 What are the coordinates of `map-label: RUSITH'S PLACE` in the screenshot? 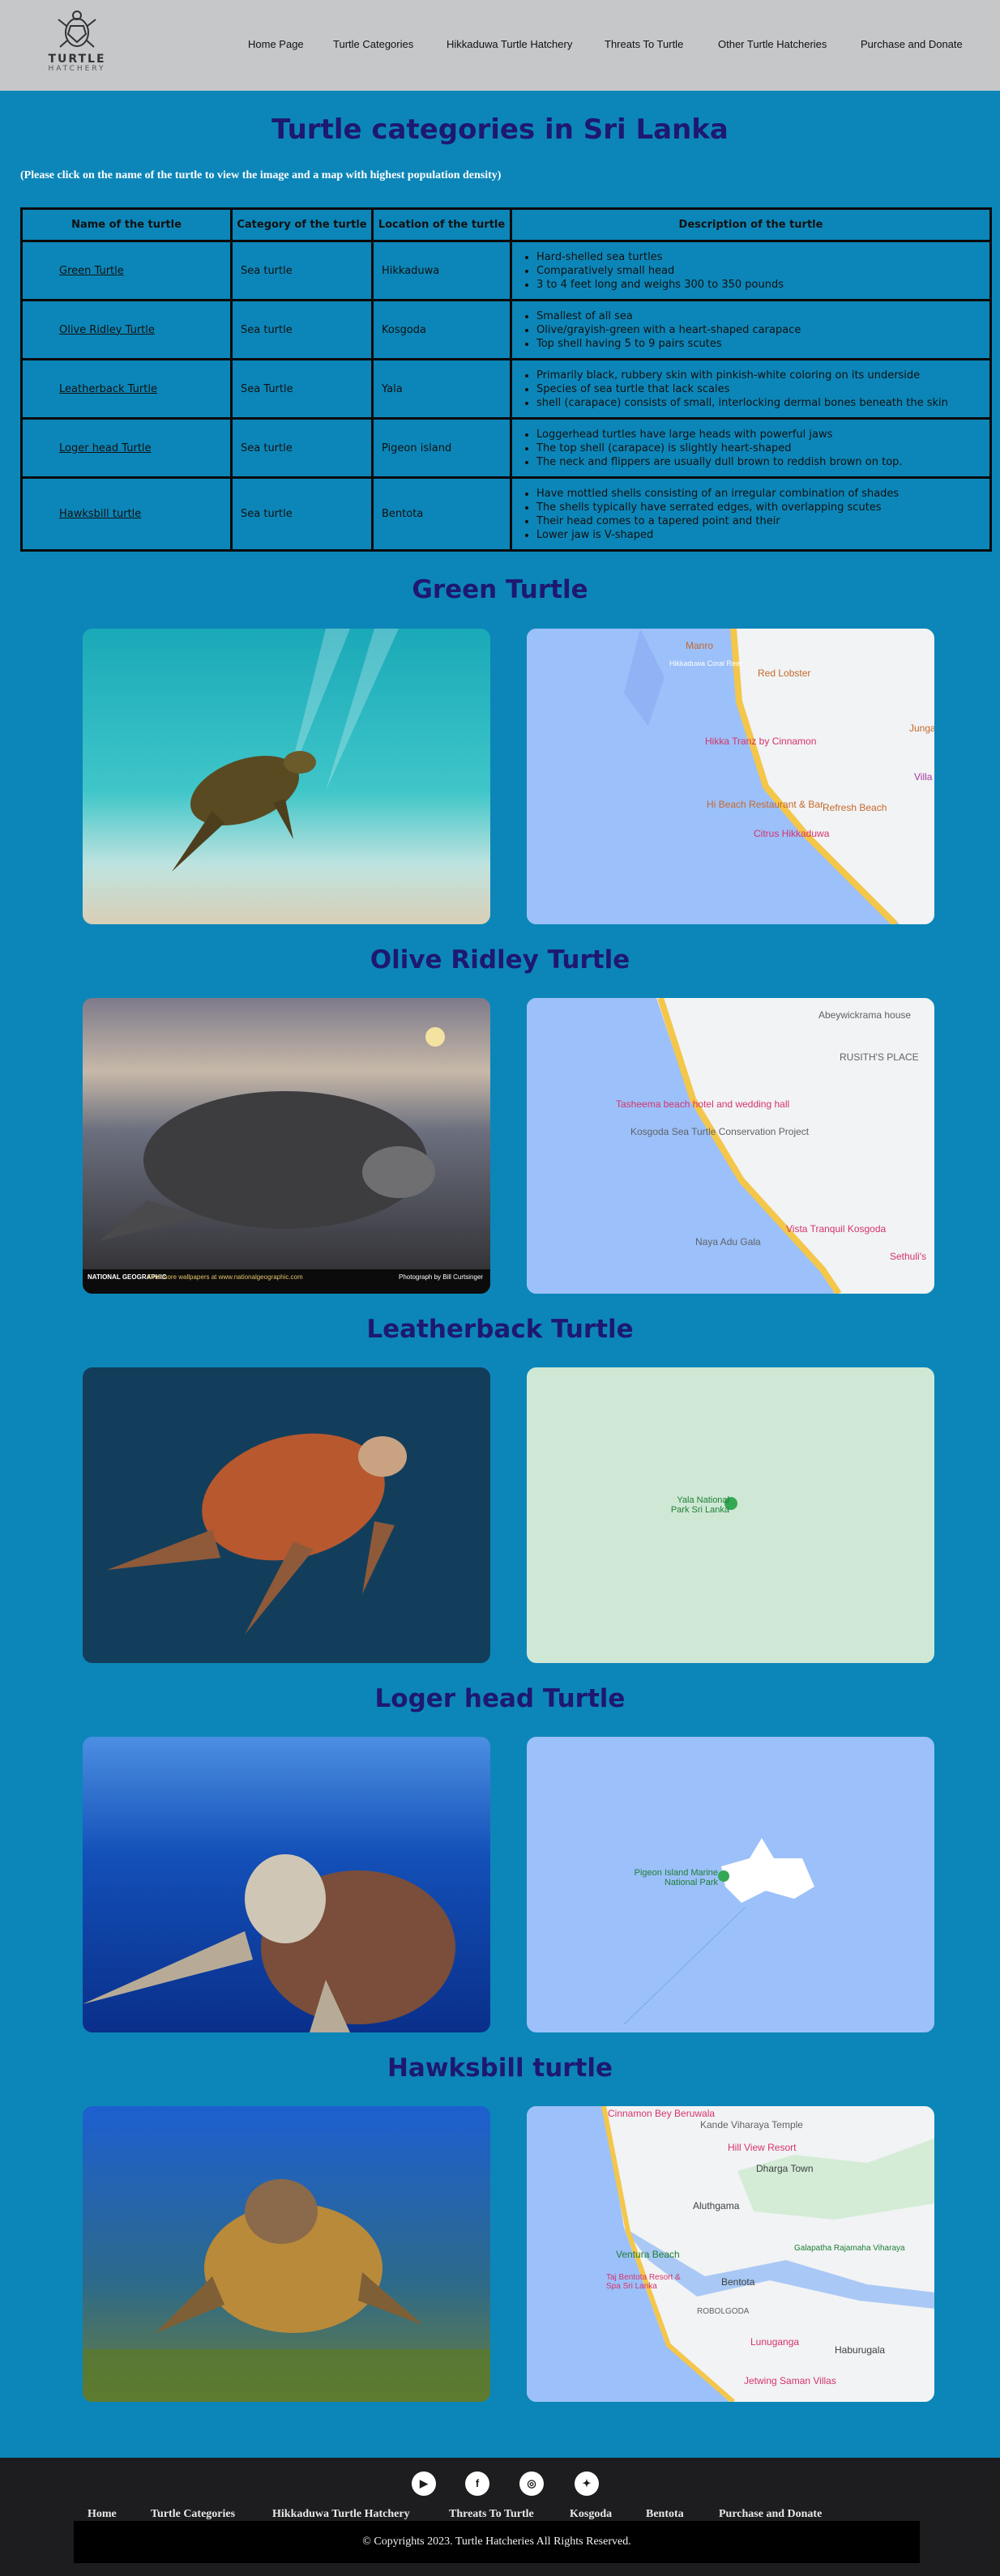 It's located at (879, 1057).